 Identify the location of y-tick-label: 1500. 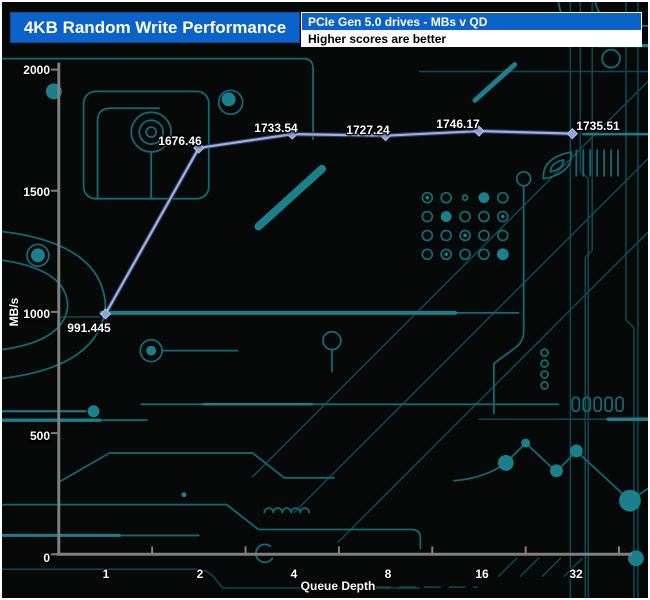
(36, 192).